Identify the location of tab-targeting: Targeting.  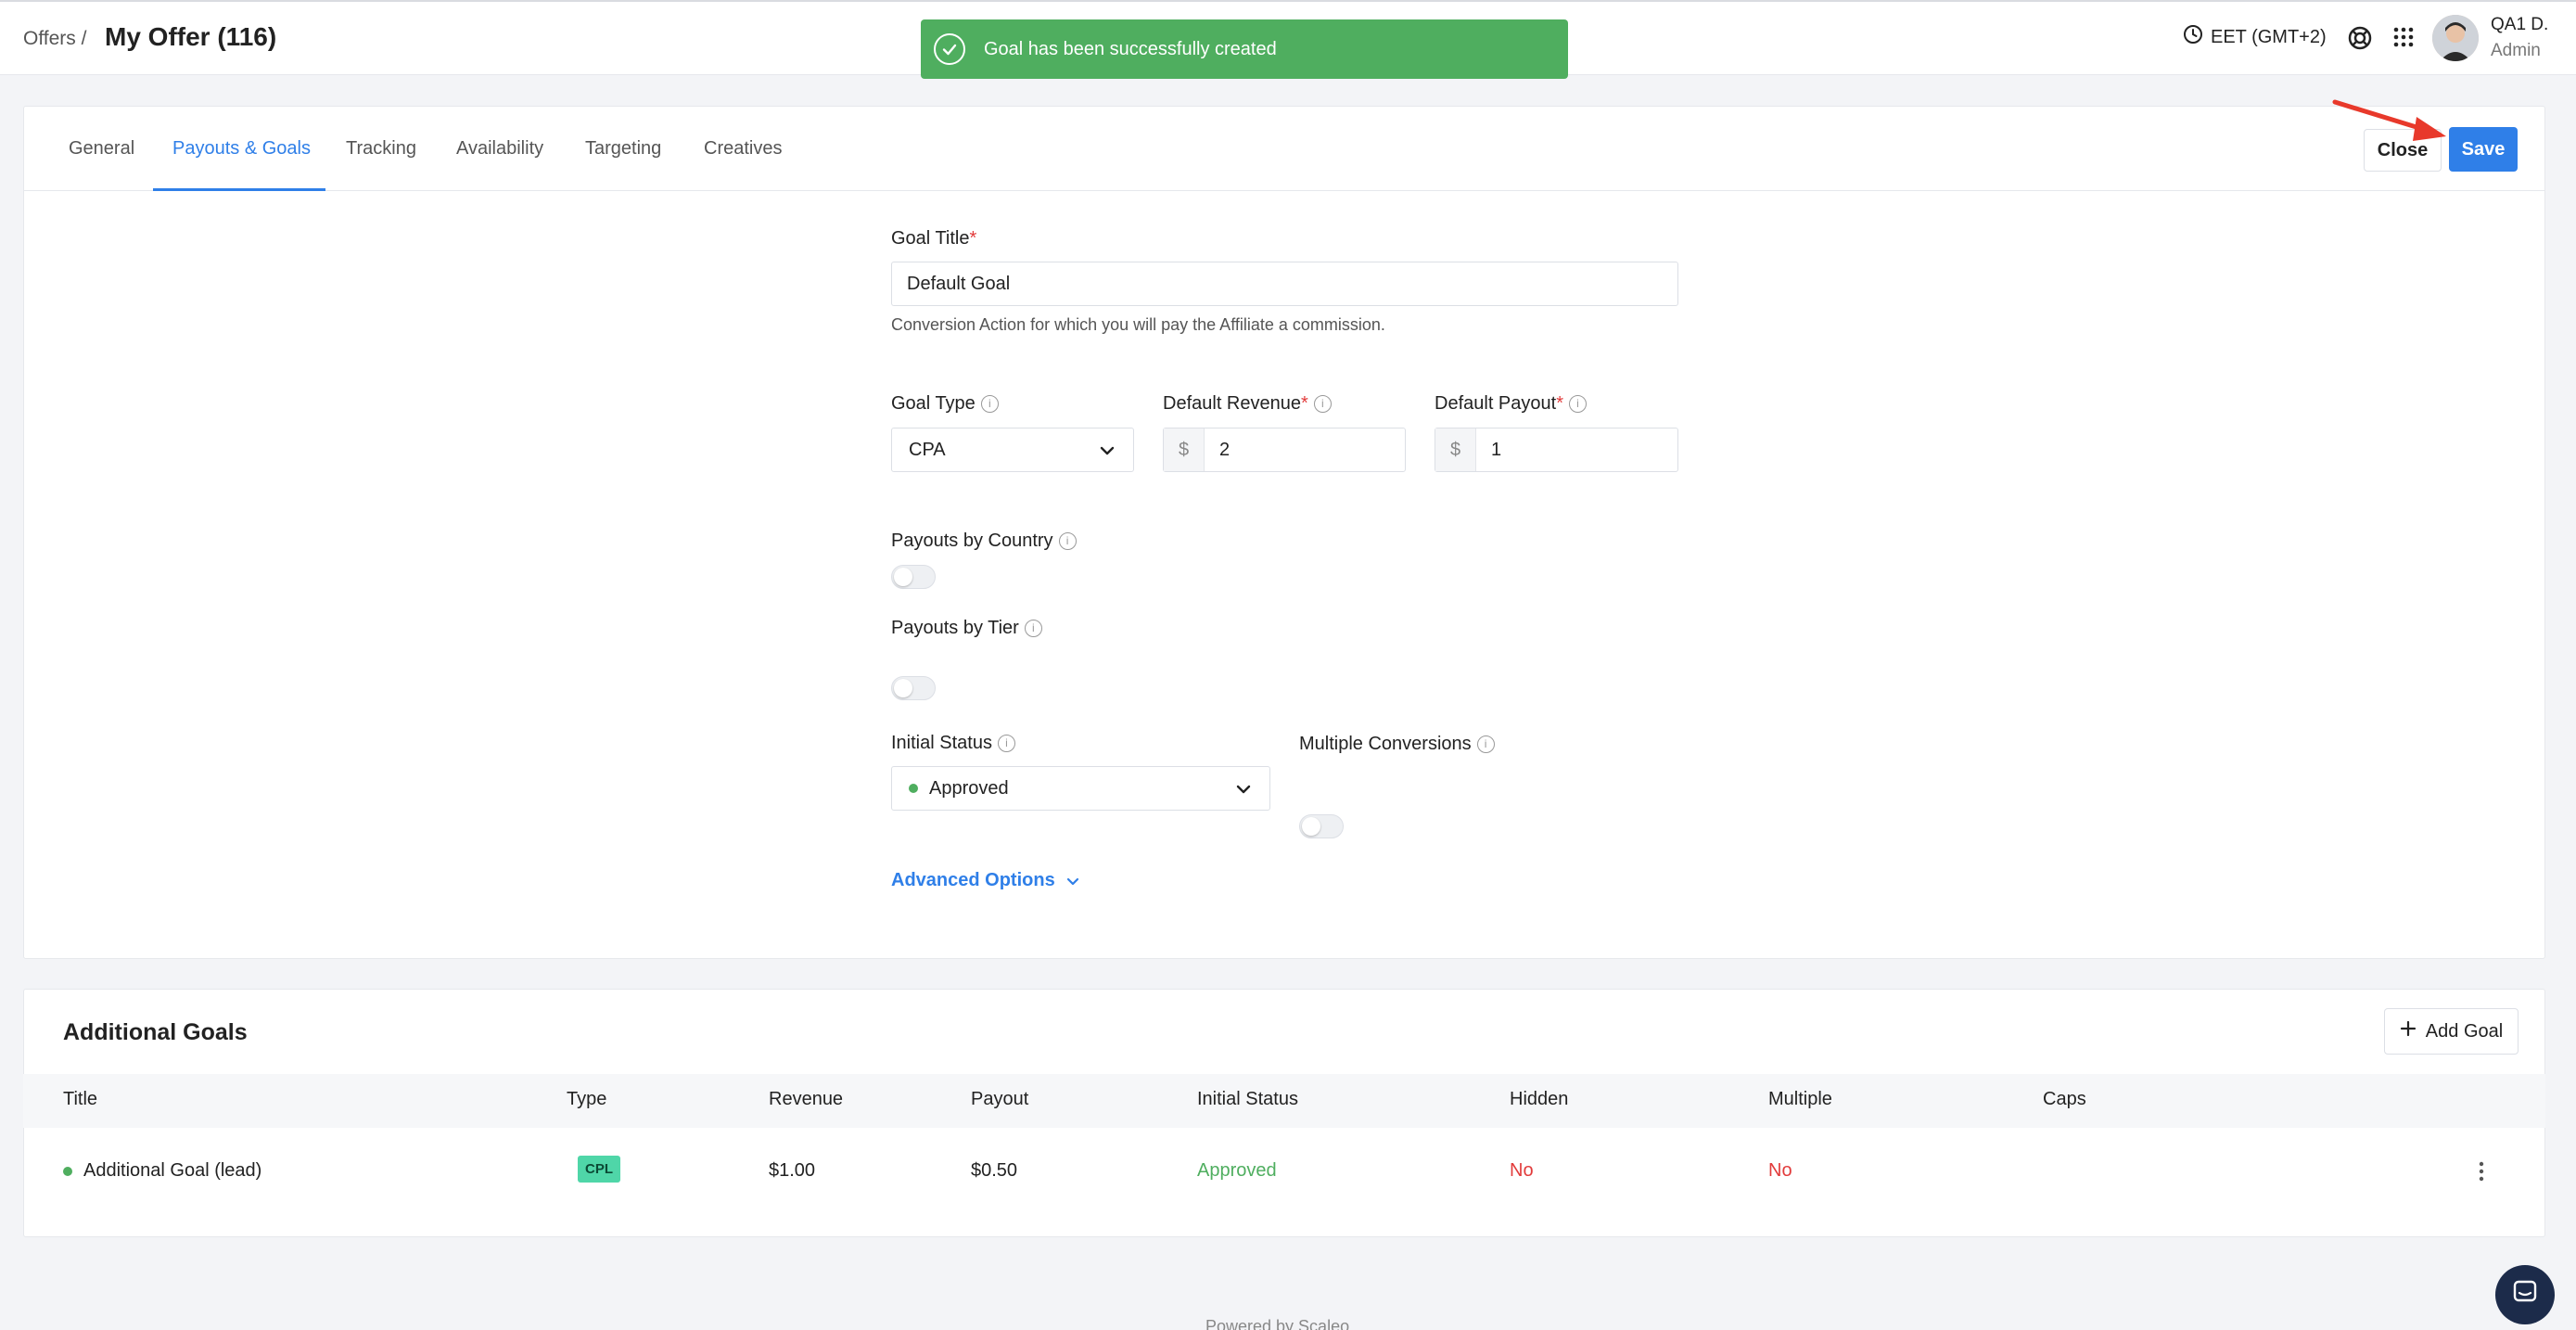
(623, 149).